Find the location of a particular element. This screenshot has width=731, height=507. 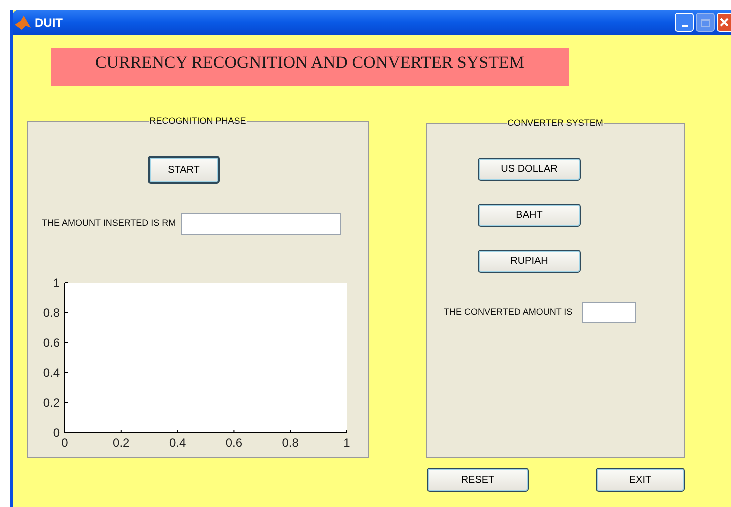

x-tick-label: 0.6 is located at coordinates (234, 443).